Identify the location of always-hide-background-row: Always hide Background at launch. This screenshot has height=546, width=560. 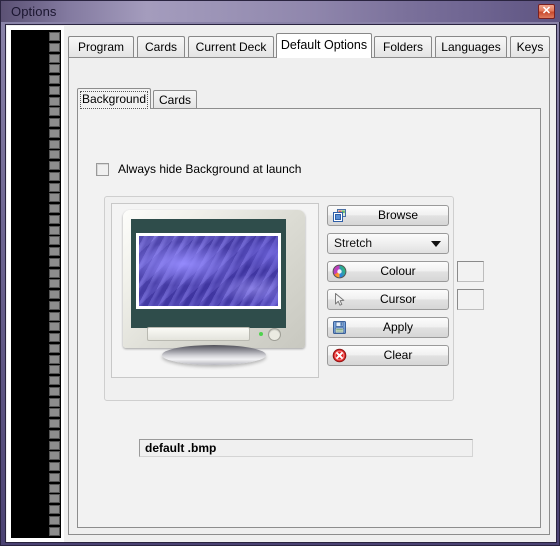
(198, 169).